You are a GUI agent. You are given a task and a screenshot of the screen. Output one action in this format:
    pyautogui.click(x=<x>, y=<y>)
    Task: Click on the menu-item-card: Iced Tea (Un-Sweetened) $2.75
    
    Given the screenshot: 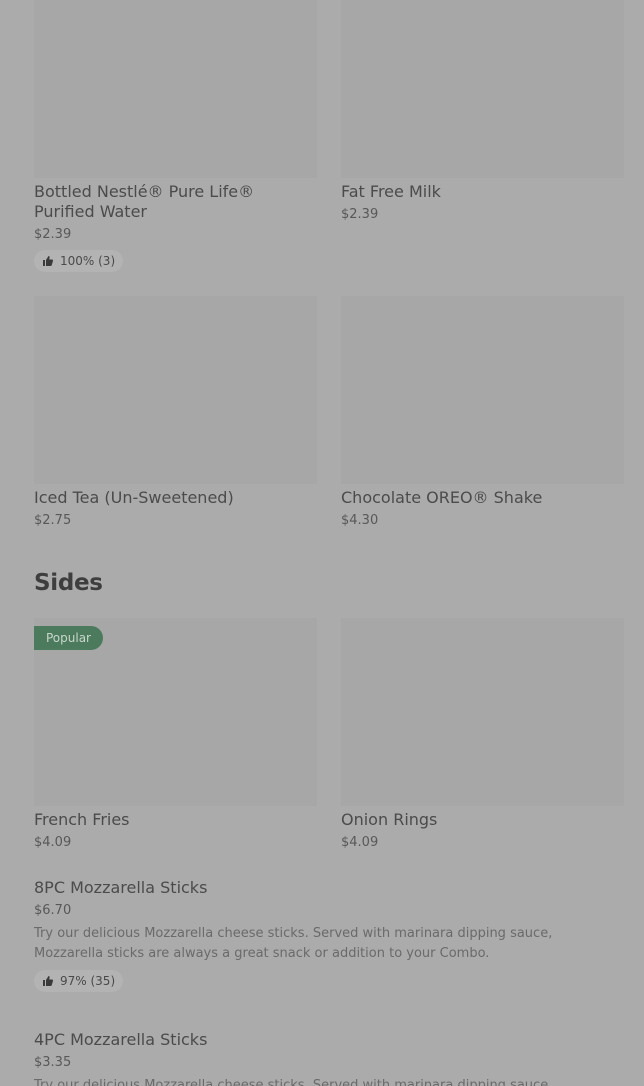 What is the action you would take?
    pyautogui.click(x=175, y=413)
    